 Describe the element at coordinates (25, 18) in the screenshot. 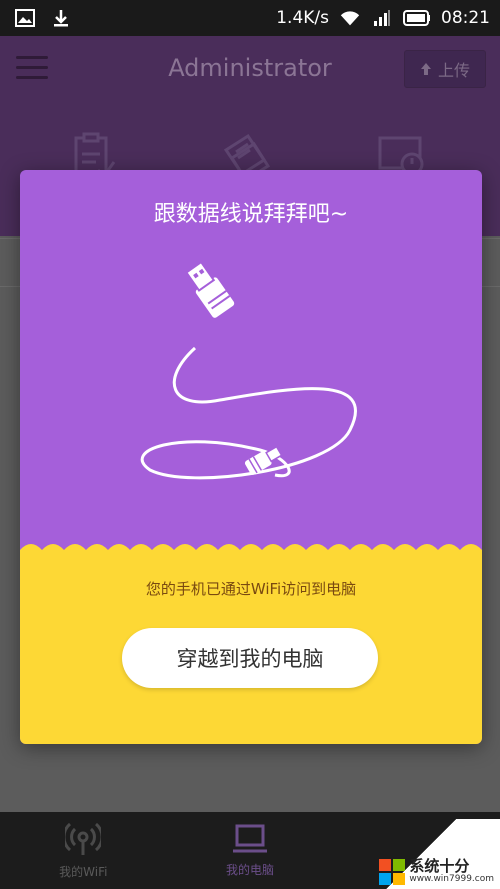

I see `image-icon` at that location.